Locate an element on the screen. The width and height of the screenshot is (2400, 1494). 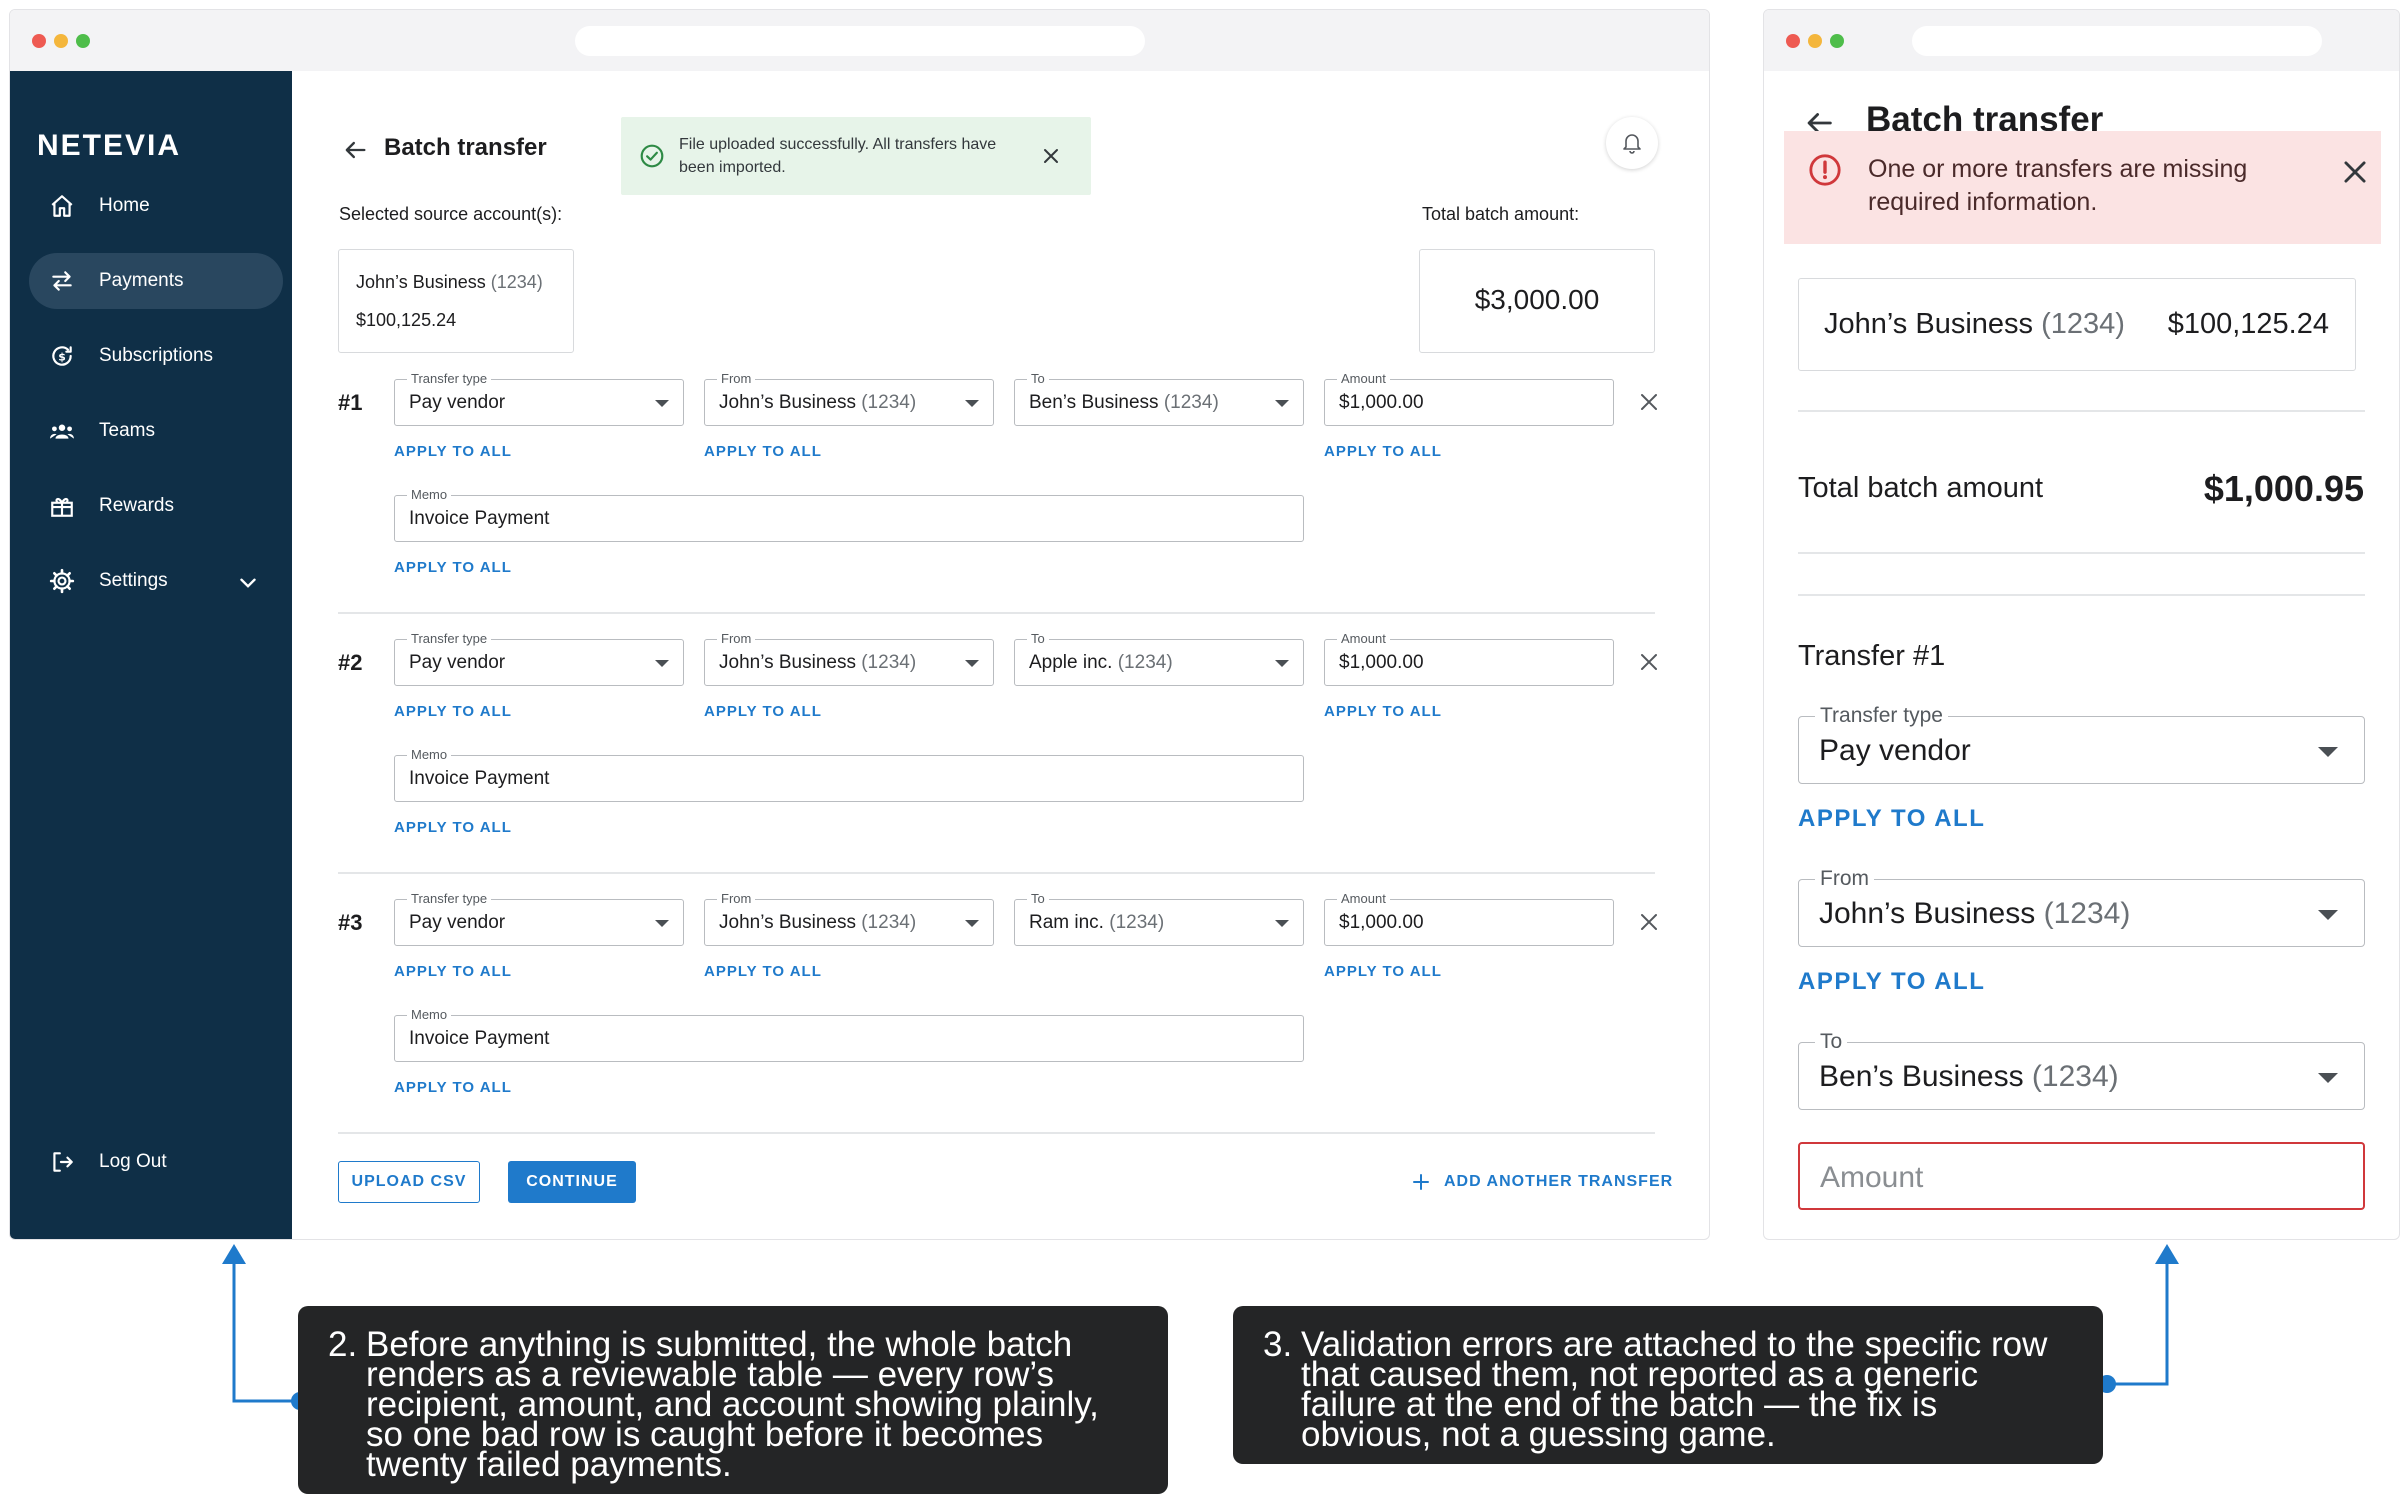
logout-icon is located at coordinates (63, 1162).